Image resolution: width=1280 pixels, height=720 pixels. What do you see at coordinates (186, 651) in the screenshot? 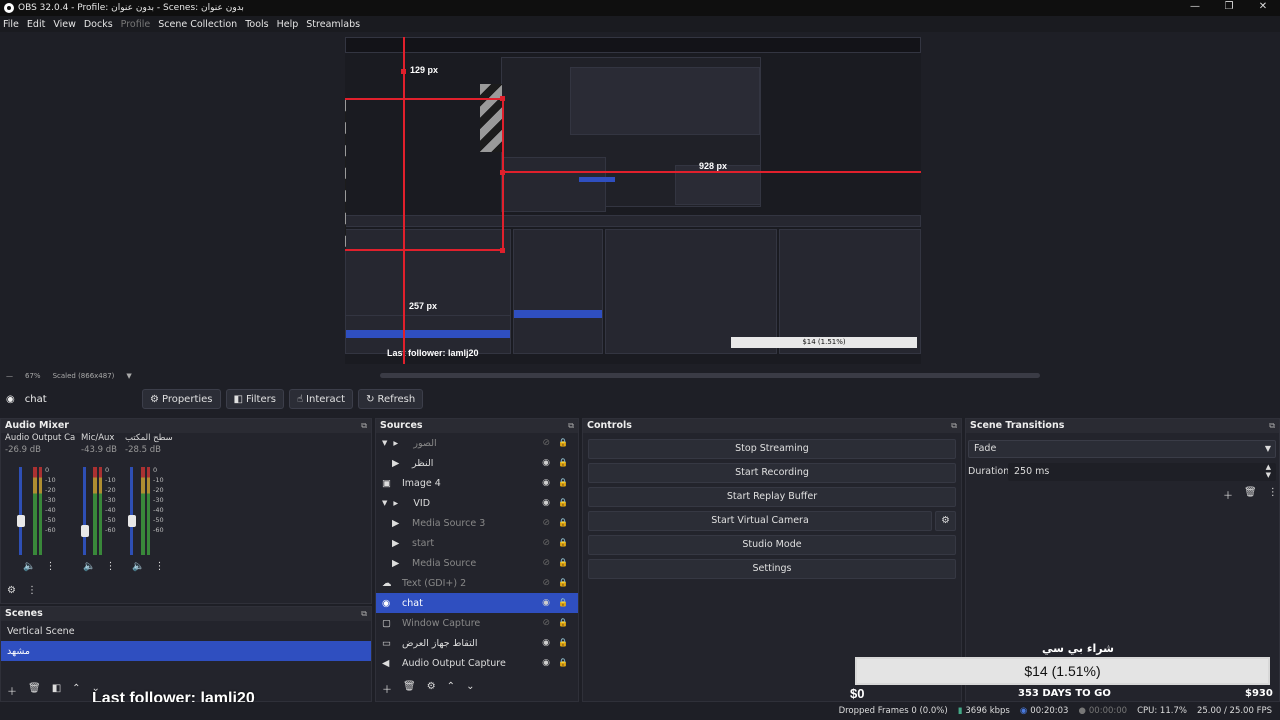
I see `scene-item-selected: مشهد` at bounding box center [186, 651].